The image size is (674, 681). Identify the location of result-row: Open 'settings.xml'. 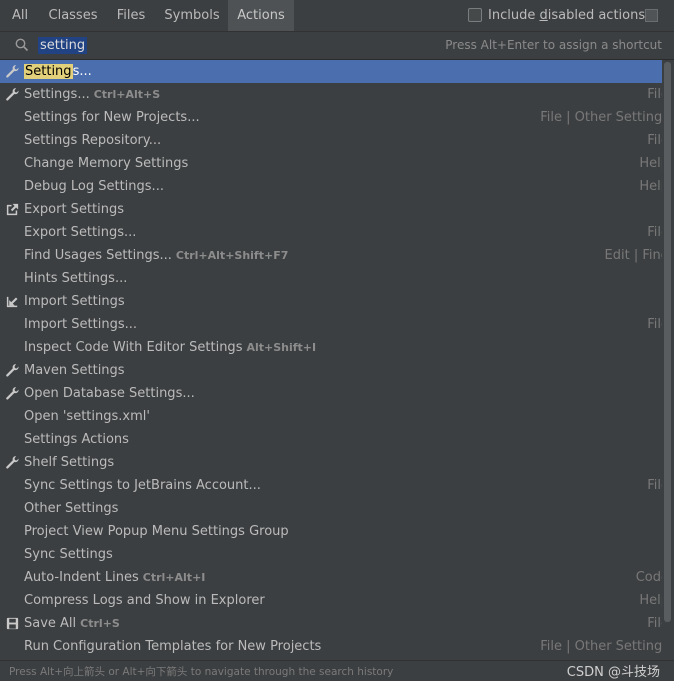
(331, 416).